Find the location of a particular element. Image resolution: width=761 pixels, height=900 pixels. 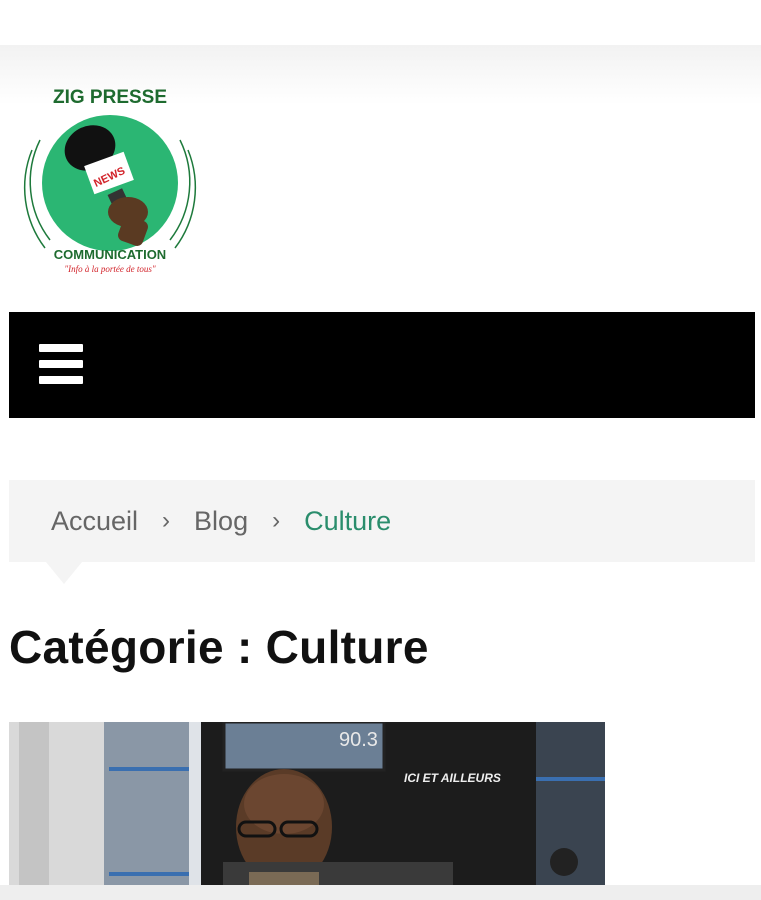

breadcrumb: Accueil › Blog › Culture is located at coordinates (382, 521).